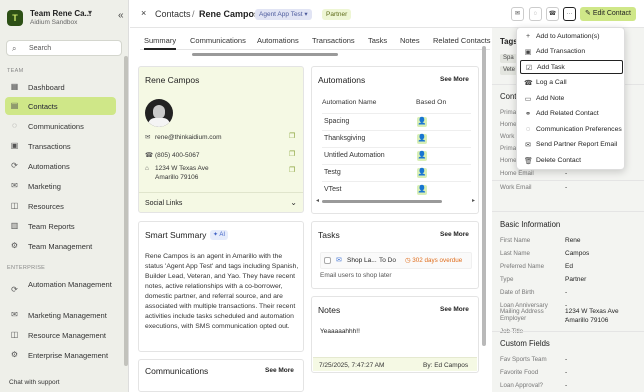 The width and height of the screenshot is (644, 392). I want to click on edit-contact-button: ✎ Edit Contact, so click(608, 14).